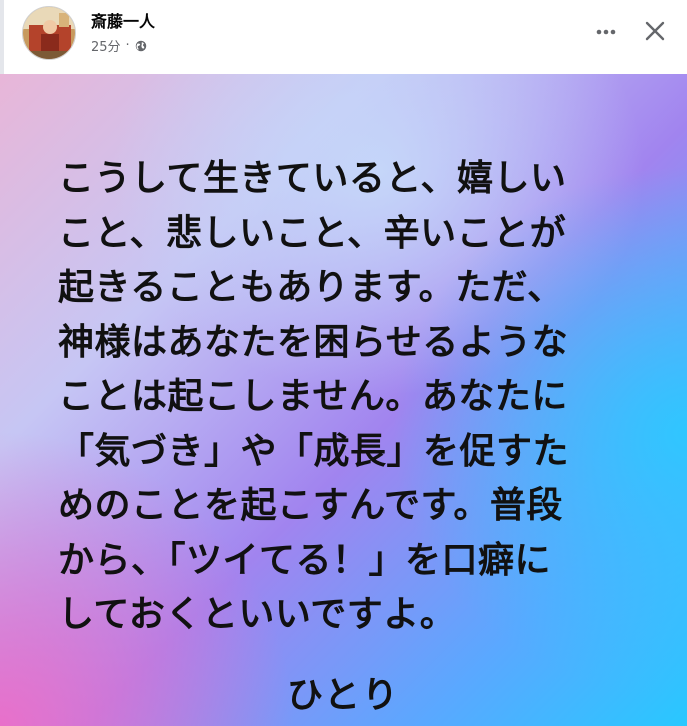  What do you see at coordinates (314, 451) in the screenshot?
I see `post-line: 「気づき」や「成長」を促すた` at bounding box center [314, 451].